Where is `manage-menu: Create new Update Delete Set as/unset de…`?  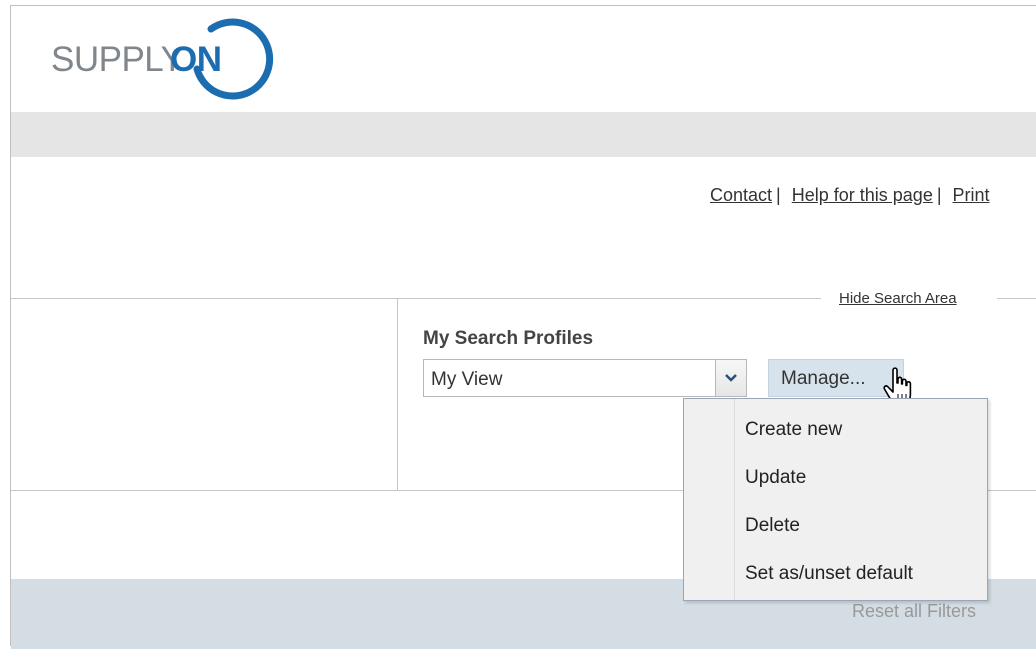 manage-menu: Create new Update Delete Set as/unset de… is located at coordinates (835, 499).